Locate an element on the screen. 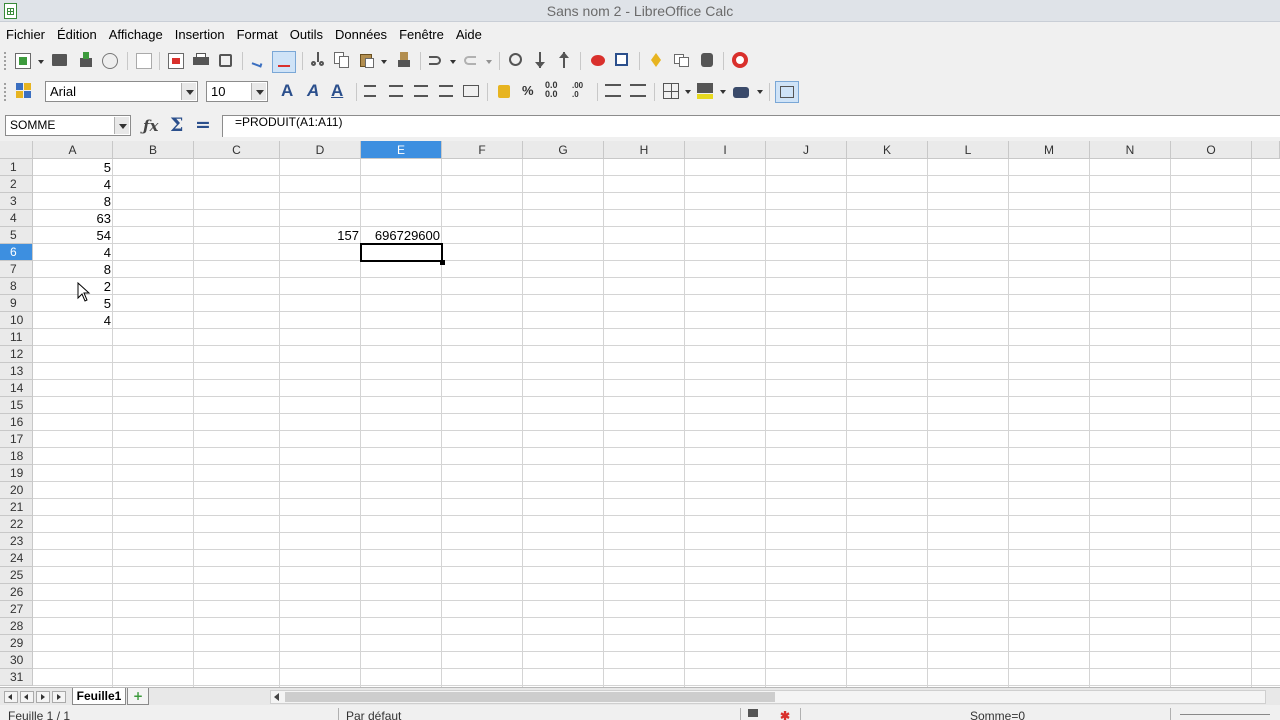  select-all-corner is located at coordinates (16, 150).